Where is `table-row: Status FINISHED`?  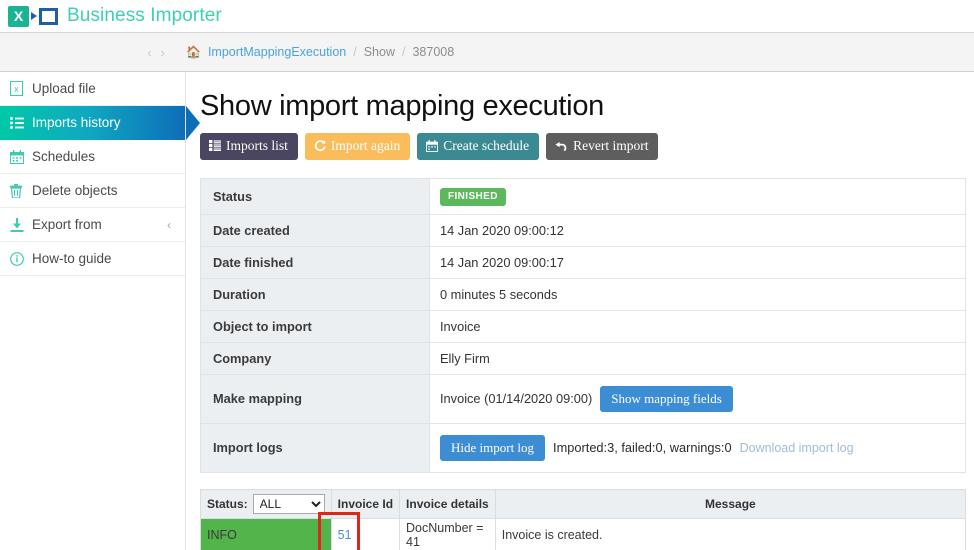
table-row: Status FINISHED is located at coordinates (583, 196).